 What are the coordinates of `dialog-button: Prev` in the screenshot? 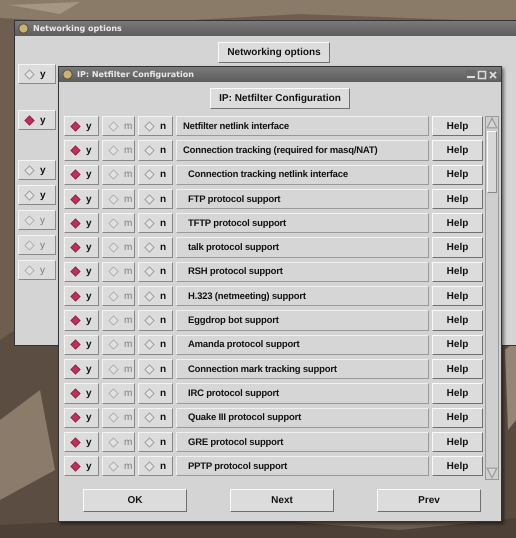 It's located at (429, 500).